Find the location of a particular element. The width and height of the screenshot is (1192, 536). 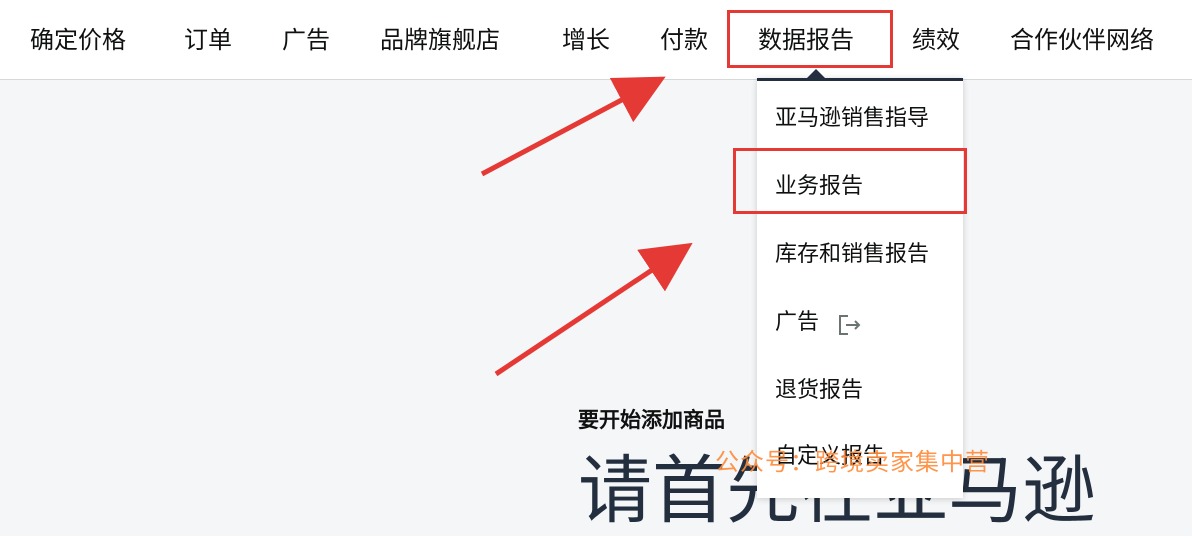

arrow-to-business-reports is located at coordinates (593, 309).